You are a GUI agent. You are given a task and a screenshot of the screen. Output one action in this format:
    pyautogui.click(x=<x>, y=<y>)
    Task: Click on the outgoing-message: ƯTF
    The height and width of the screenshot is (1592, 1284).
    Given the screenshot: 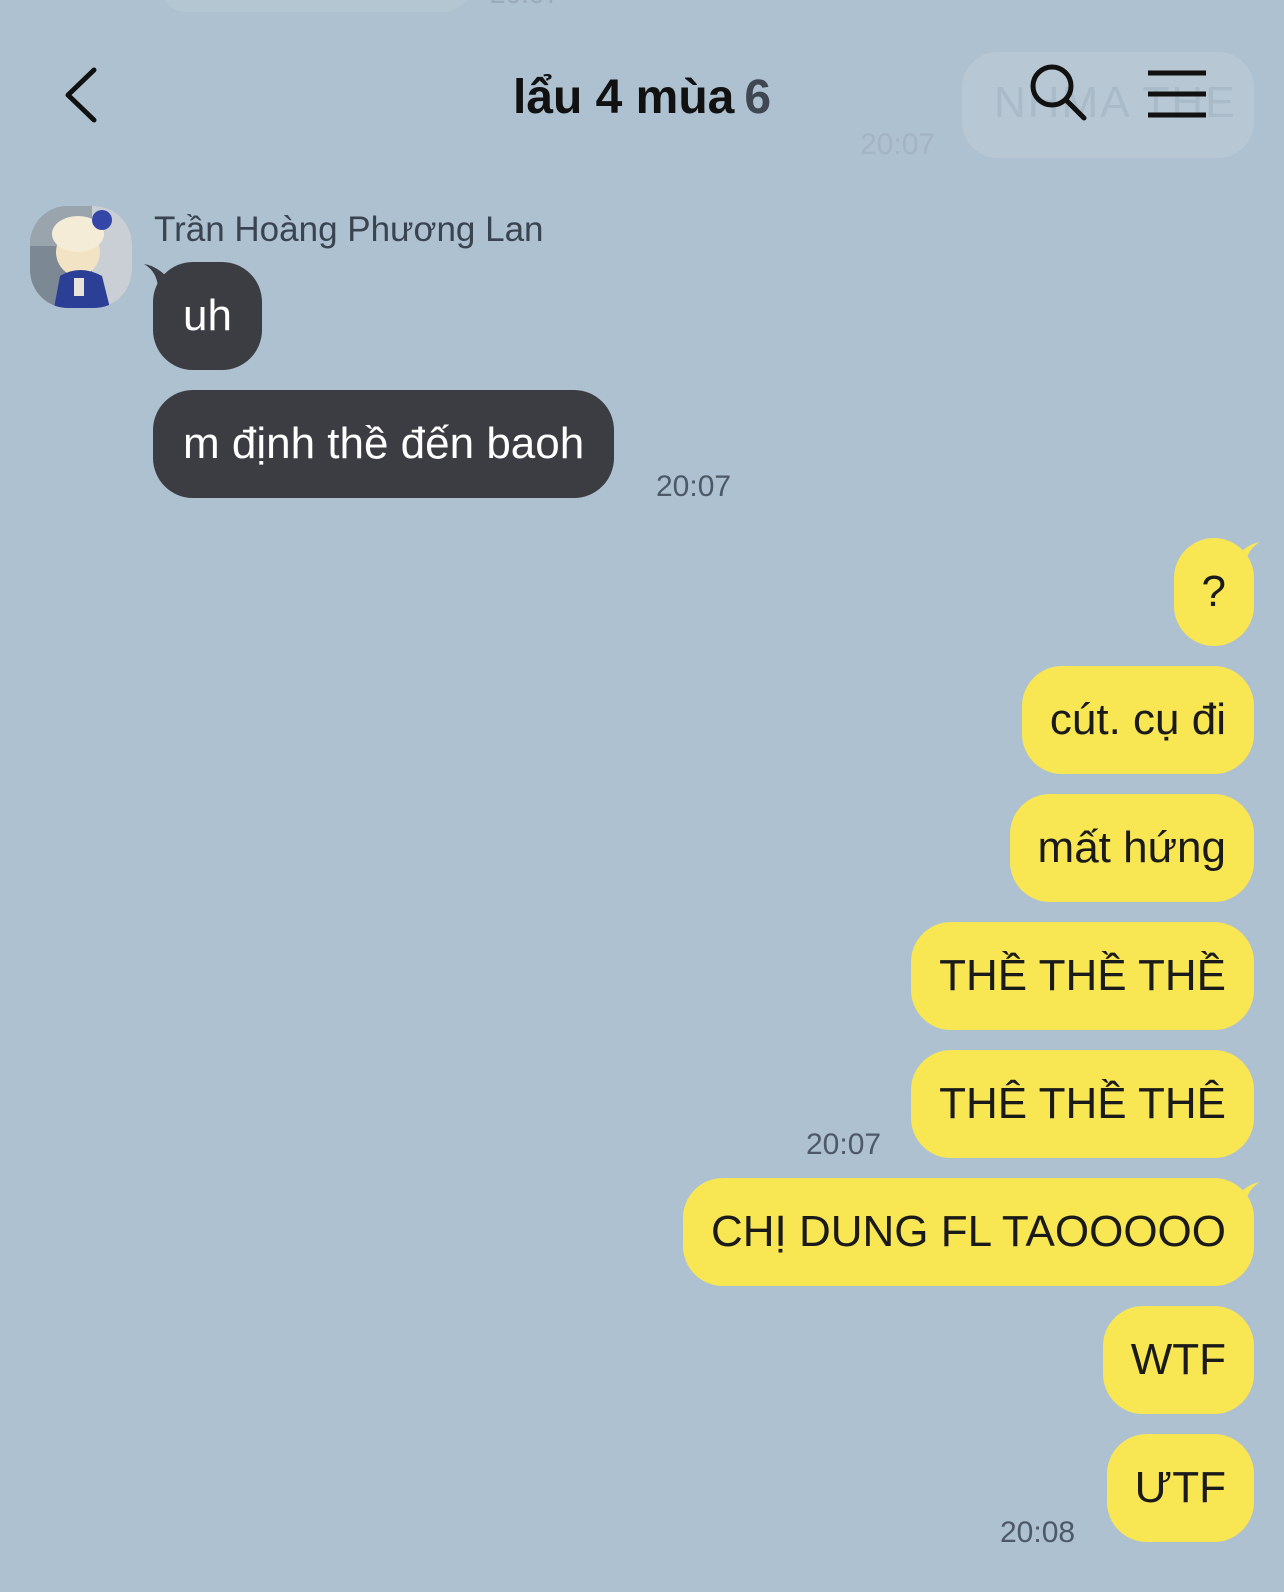 What is the action you would take?
    pyautogui.click(x=1180, y=1488)
    